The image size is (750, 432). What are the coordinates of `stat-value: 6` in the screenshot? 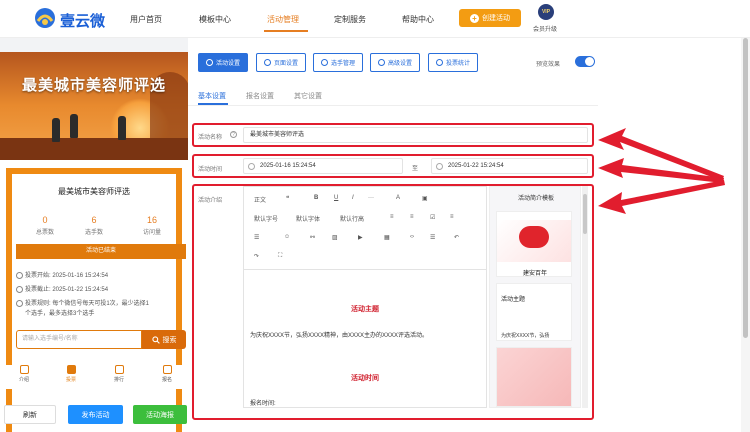 It's located at (94, 220).